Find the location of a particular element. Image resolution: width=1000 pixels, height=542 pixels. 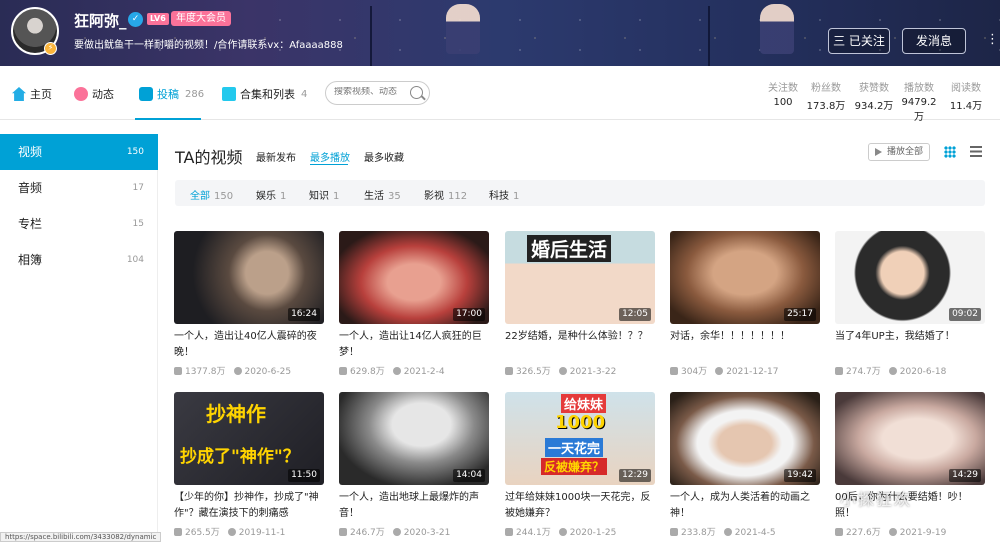

tab-home: 主页 is located at coordinates (32, 94).